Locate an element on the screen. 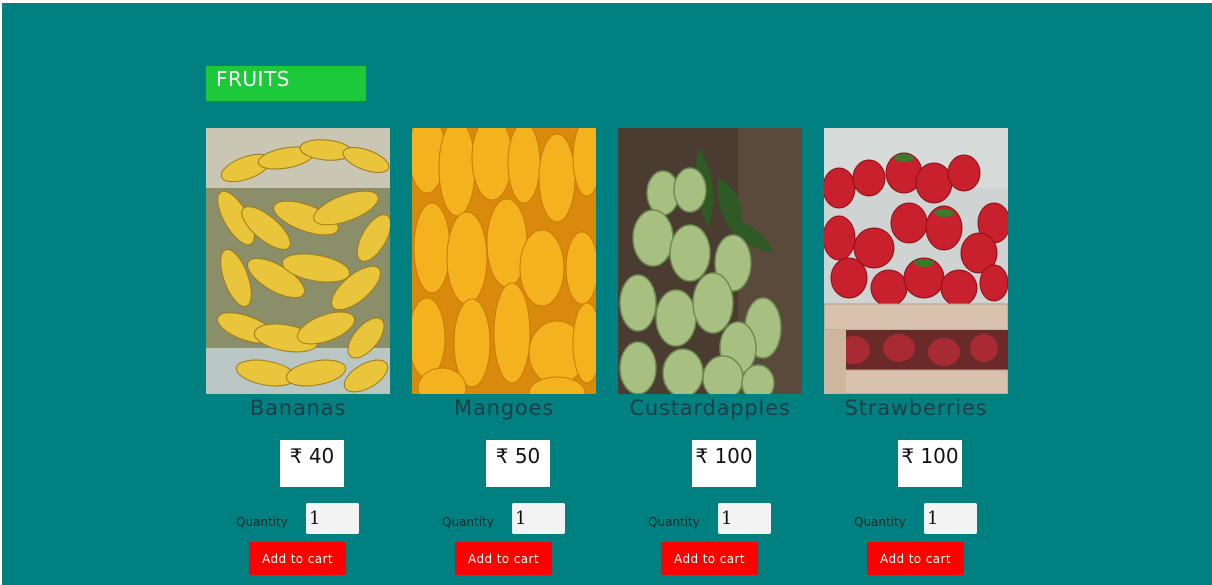 Image resolution: width=1212 pixels, height=585 pixels. product-price: ₹ 50 is located at coordinates (518, 463).